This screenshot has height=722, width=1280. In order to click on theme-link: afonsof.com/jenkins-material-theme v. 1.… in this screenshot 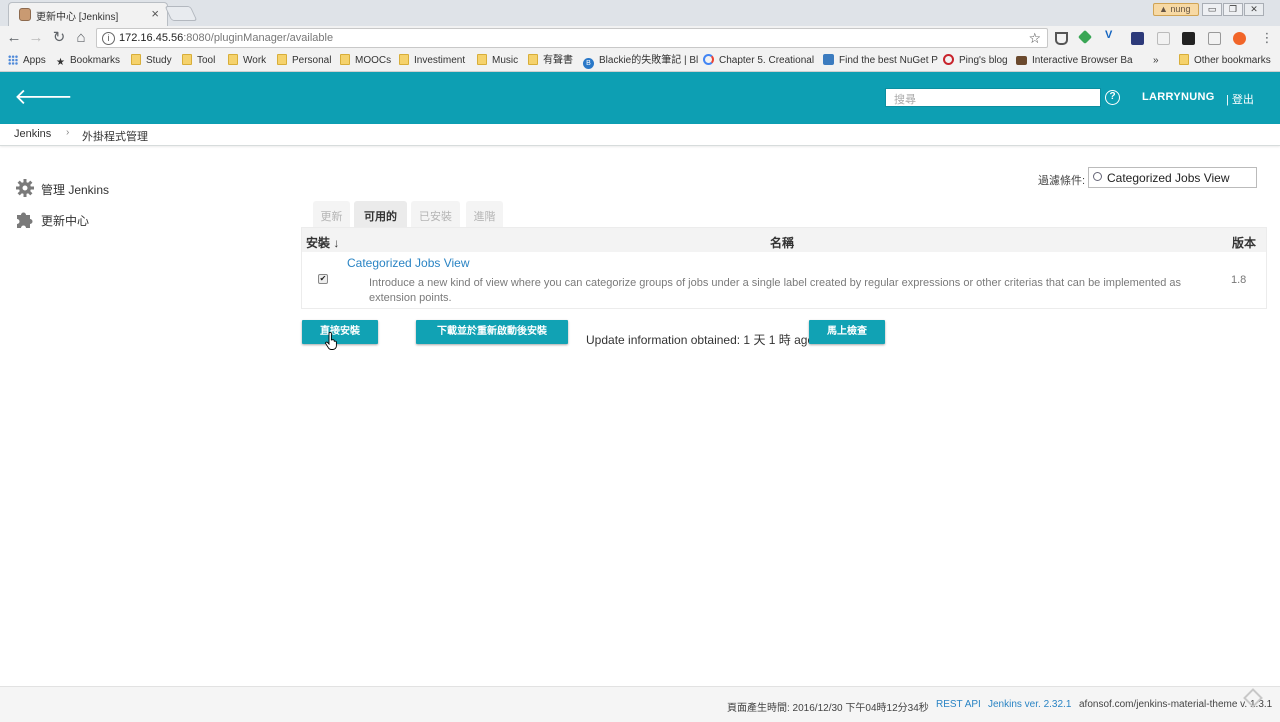, I will do `click(1175, 704)`.